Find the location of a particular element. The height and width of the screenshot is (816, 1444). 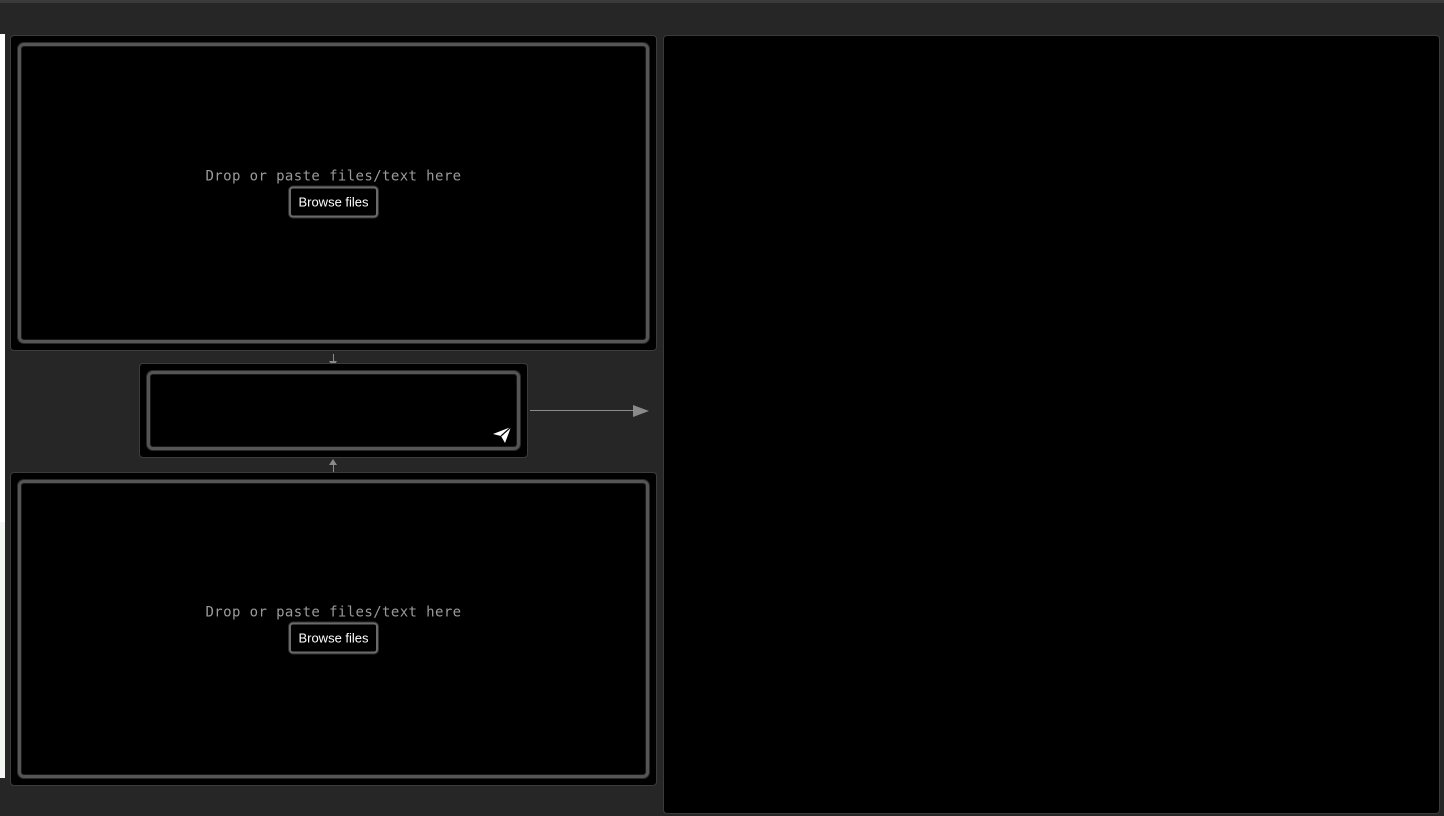

paper-plane-icon is located at coordinates (502, 434).